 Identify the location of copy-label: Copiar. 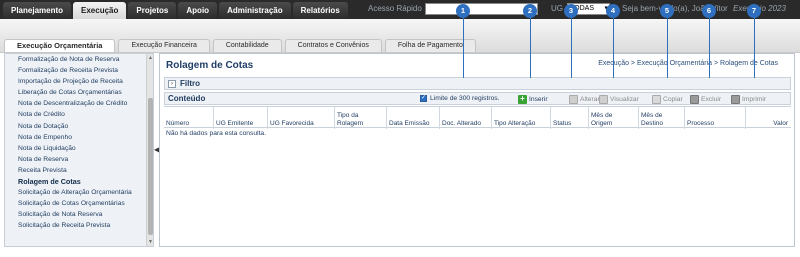
(673, 99).